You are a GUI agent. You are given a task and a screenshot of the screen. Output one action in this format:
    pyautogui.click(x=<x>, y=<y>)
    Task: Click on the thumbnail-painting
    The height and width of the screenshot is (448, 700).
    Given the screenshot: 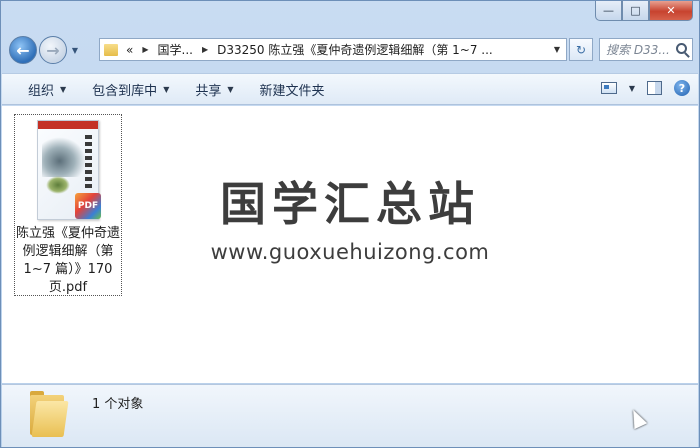 What is the action you would take?
    pyautogui.click(x=64, y=157)
    